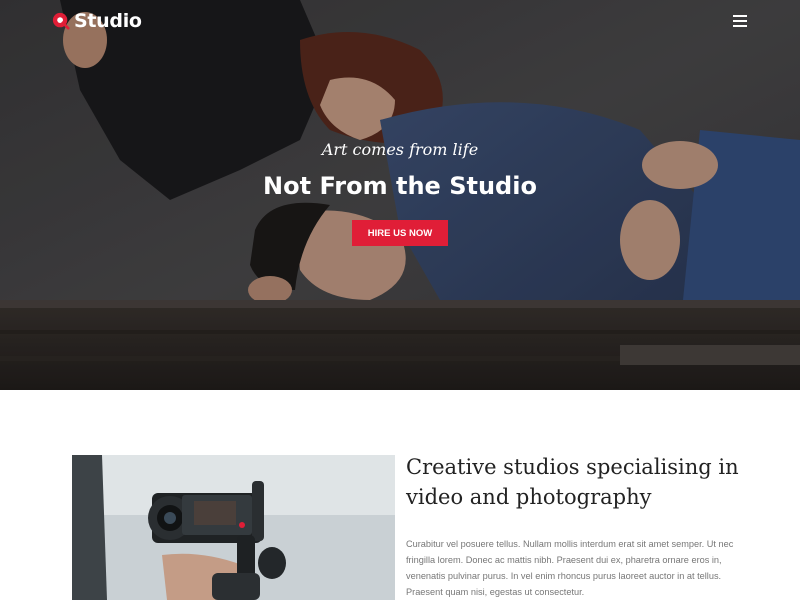 This screenshot has height=600, width=800. I want to click on intro-heading-line2: video and photography, so click(529, 497).